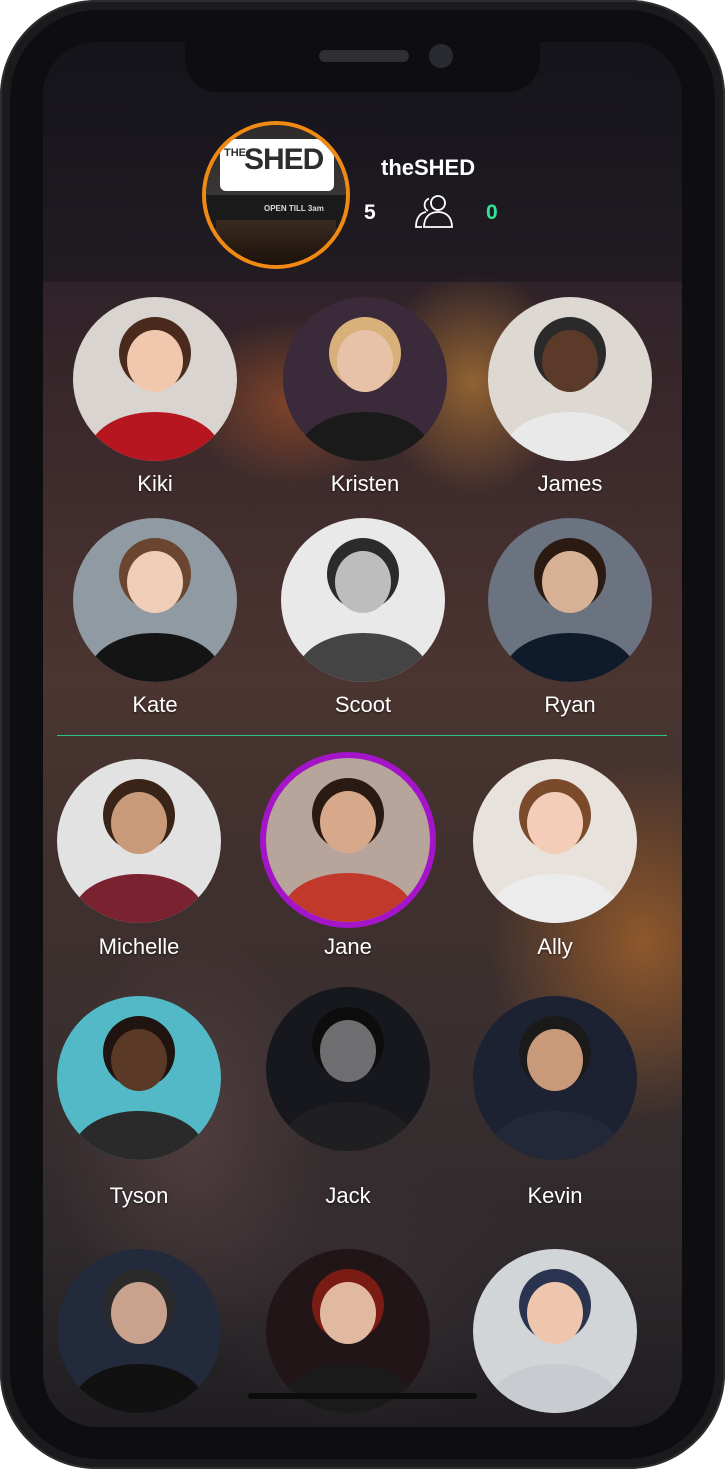 This screenshot has width=725, height=1469. What do you see at coordinates (294, 208) in the screenshot?
I see `venue-tagline: OPEN TILL 3am` at bounding box center [294, 208].